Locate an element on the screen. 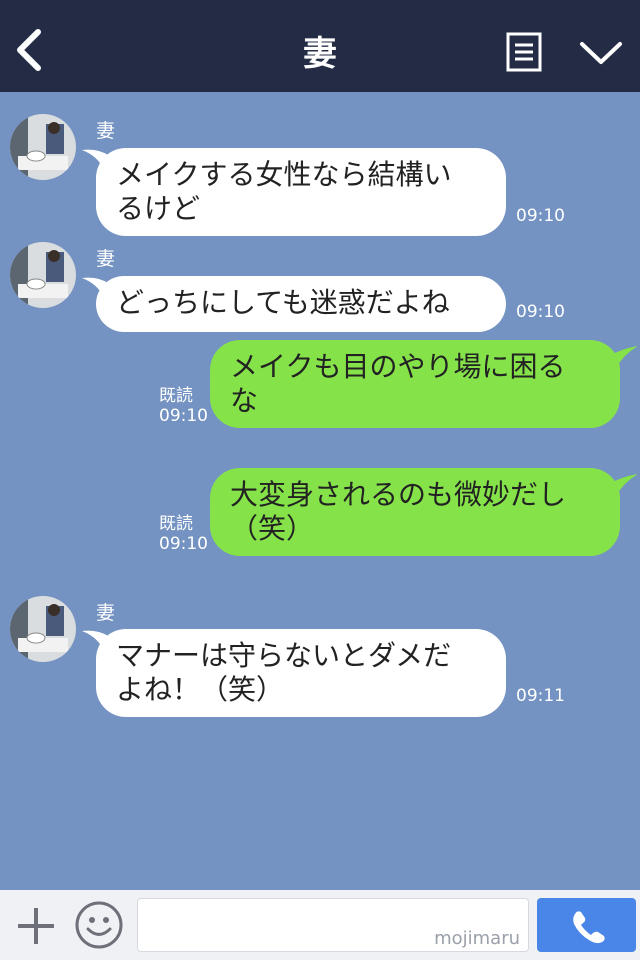 The width and height of the screenshot is (640, 960). chat-title: 妻 is located at coordinates (320, 54).